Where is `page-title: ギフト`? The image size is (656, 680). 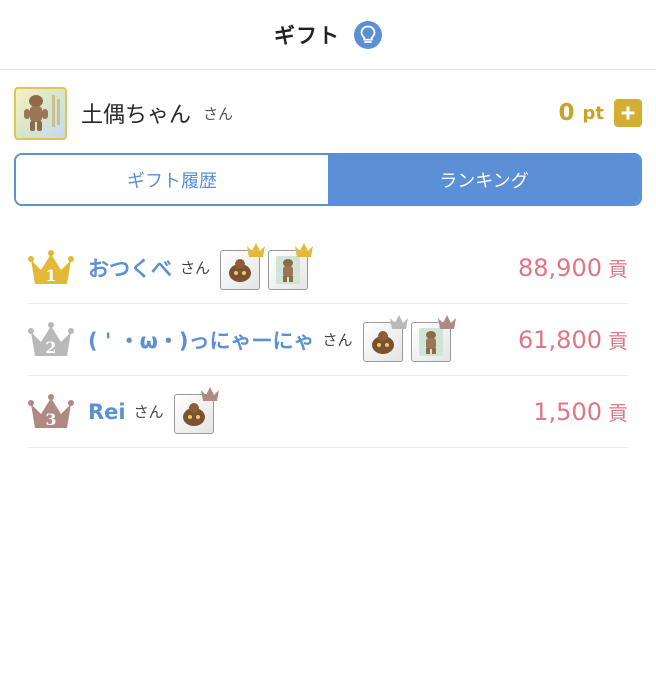
page-title: ギフト is located at coordinates (307, 35).